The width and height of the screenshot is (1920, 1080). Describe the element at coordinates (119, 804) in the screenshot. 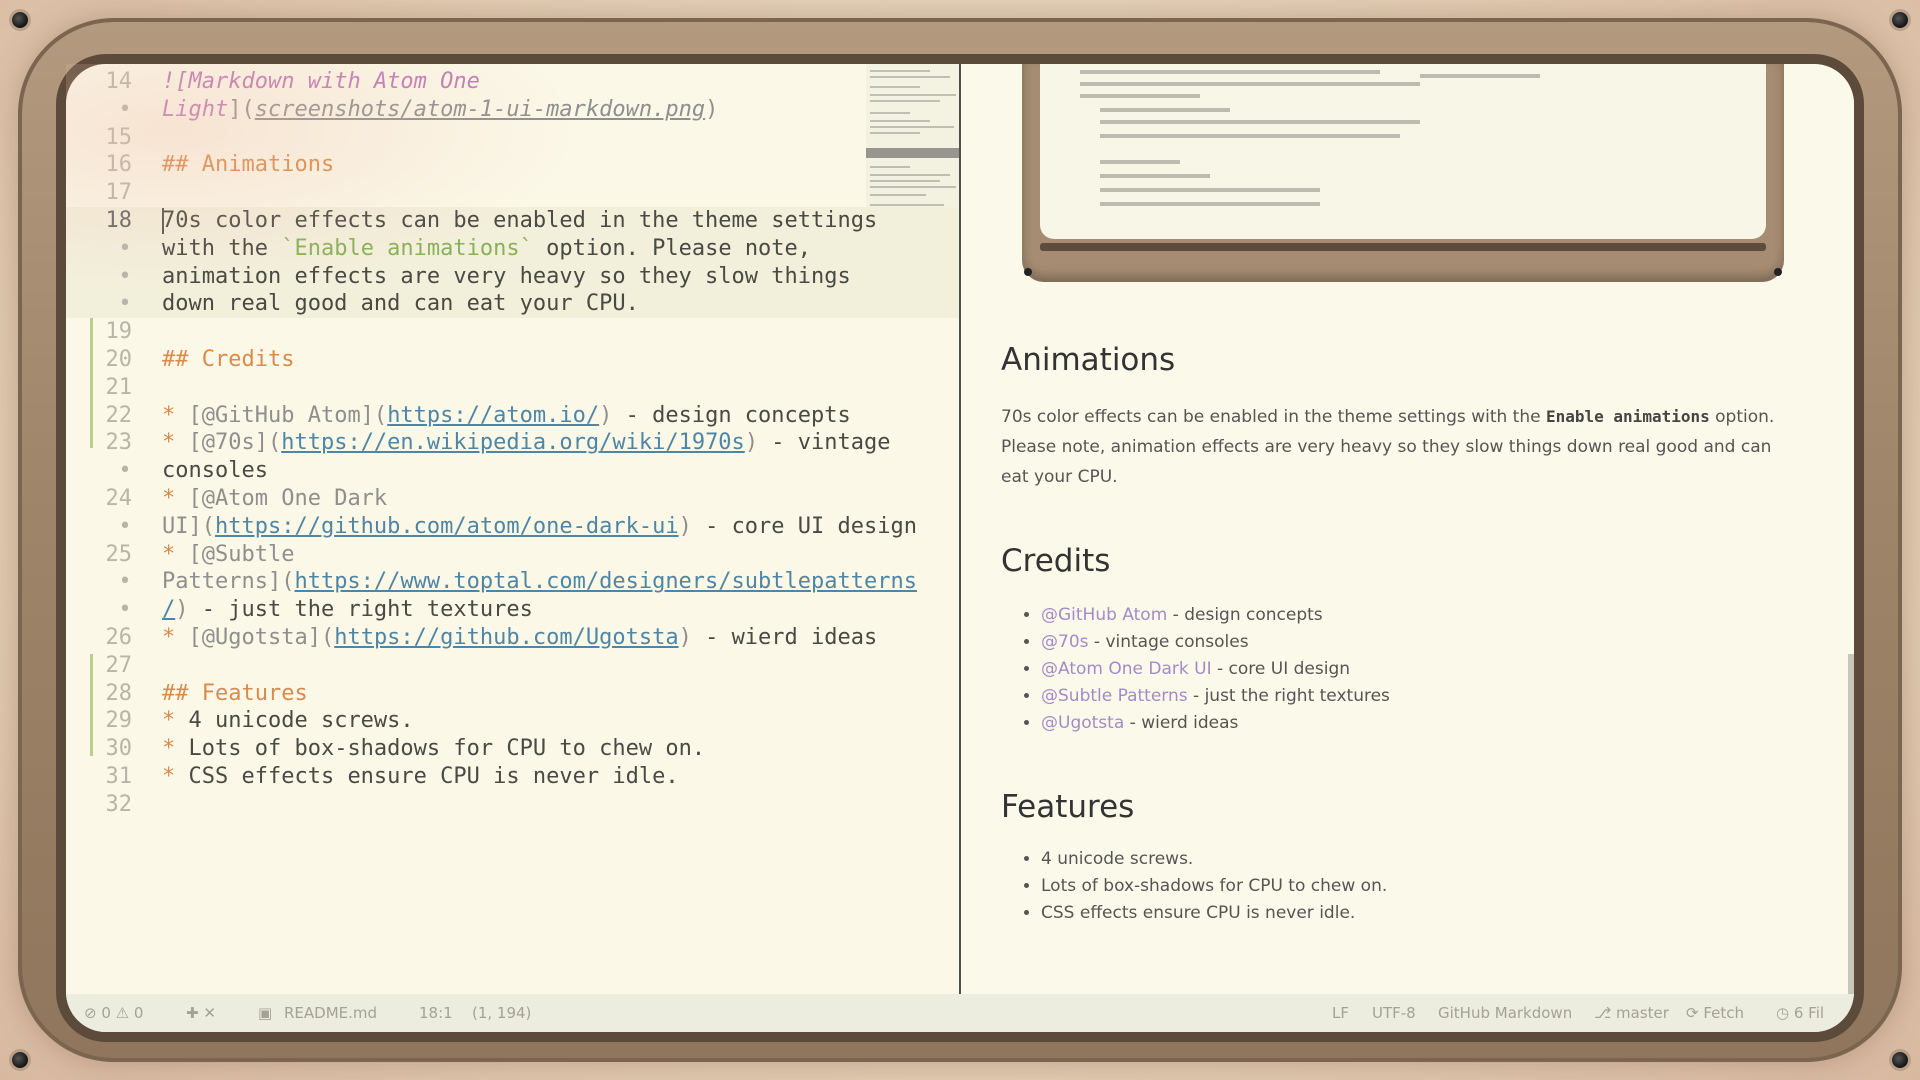

I see `line-number: 32` at that location.